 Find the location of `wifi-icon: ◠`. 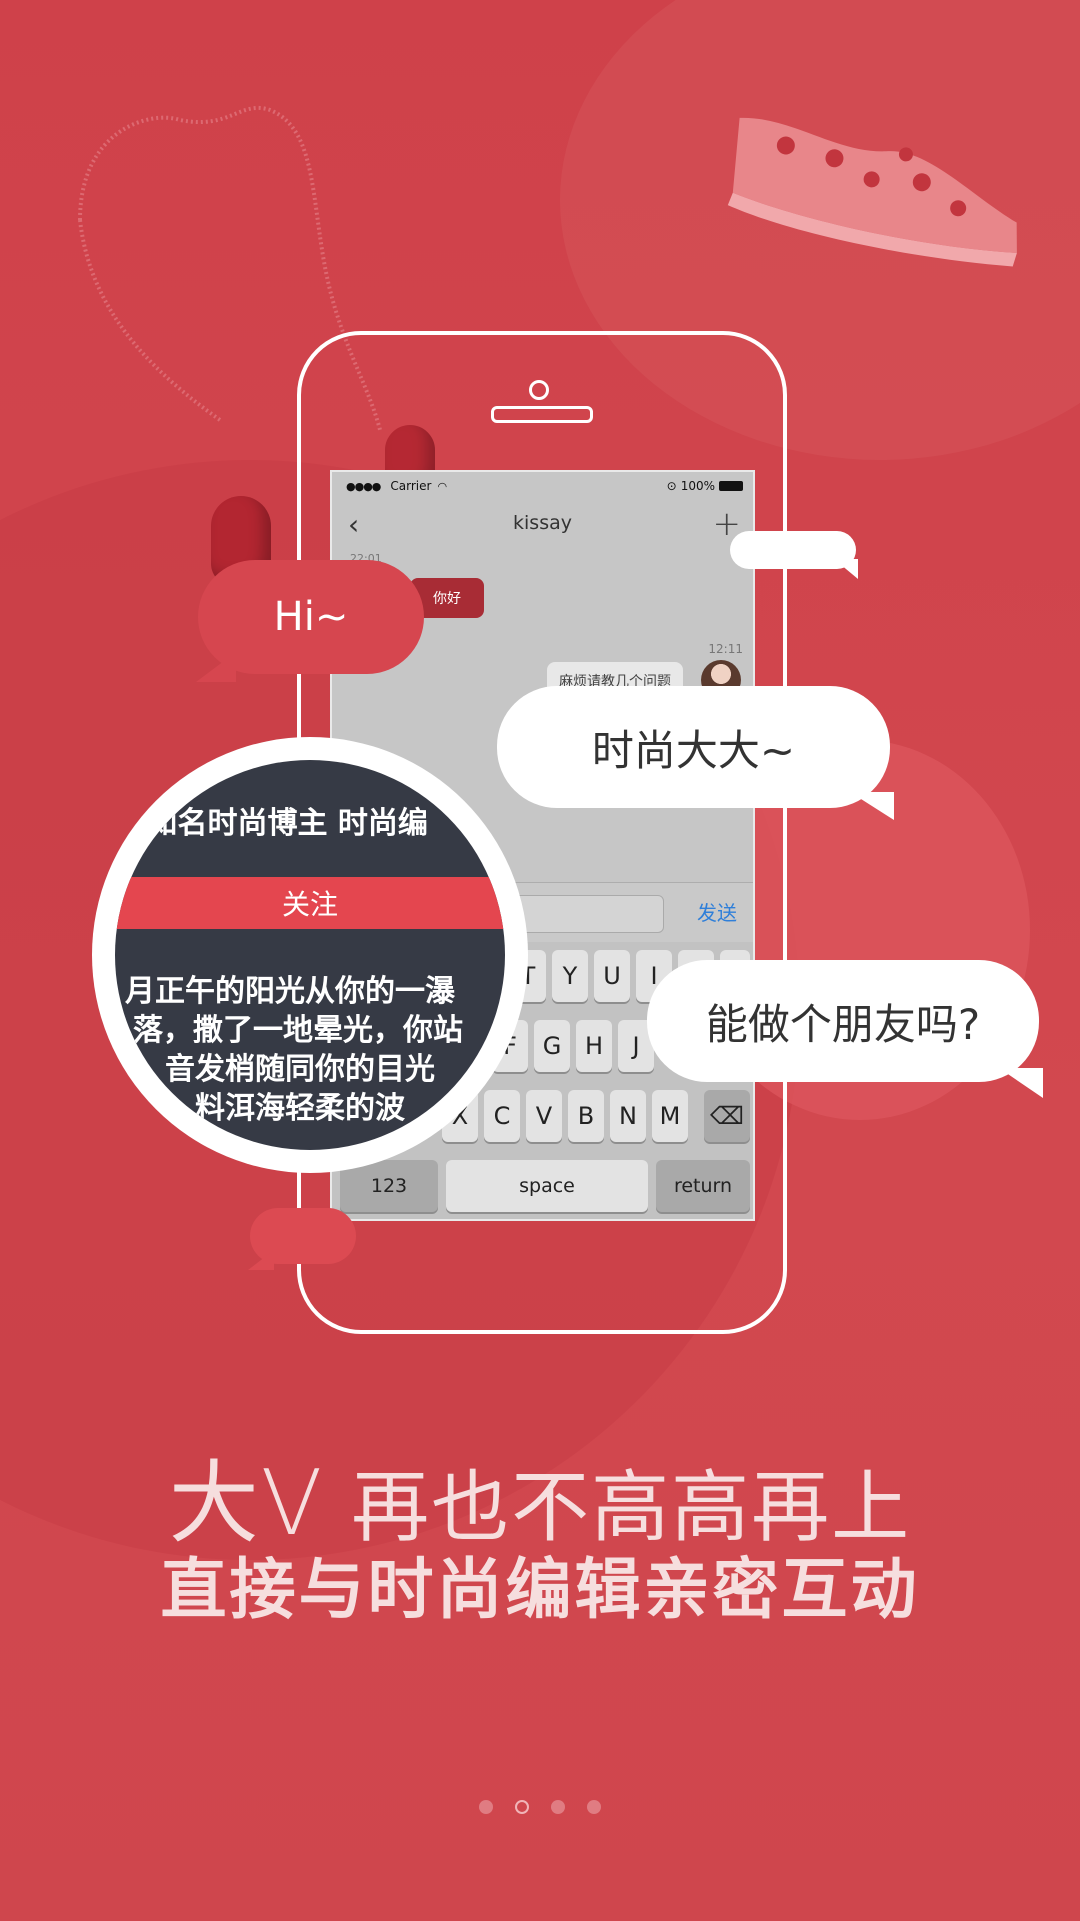

wifi-icon: ◠ is located at coordinates (442, 486).